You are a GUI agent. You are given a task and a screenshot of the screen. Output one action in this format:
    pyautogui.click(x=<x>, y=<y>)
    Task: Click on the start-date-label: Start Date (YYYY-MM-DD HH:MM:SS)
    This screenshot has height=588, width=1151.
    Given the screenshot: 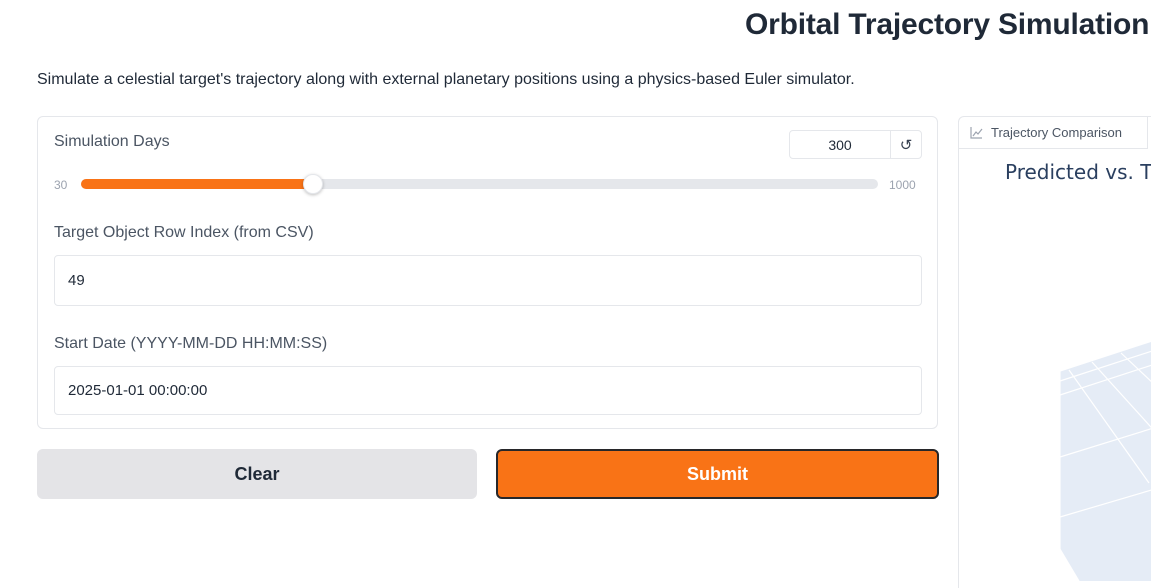 What is the action you would take?
    pyautogui.click(x=191, y=343)
    